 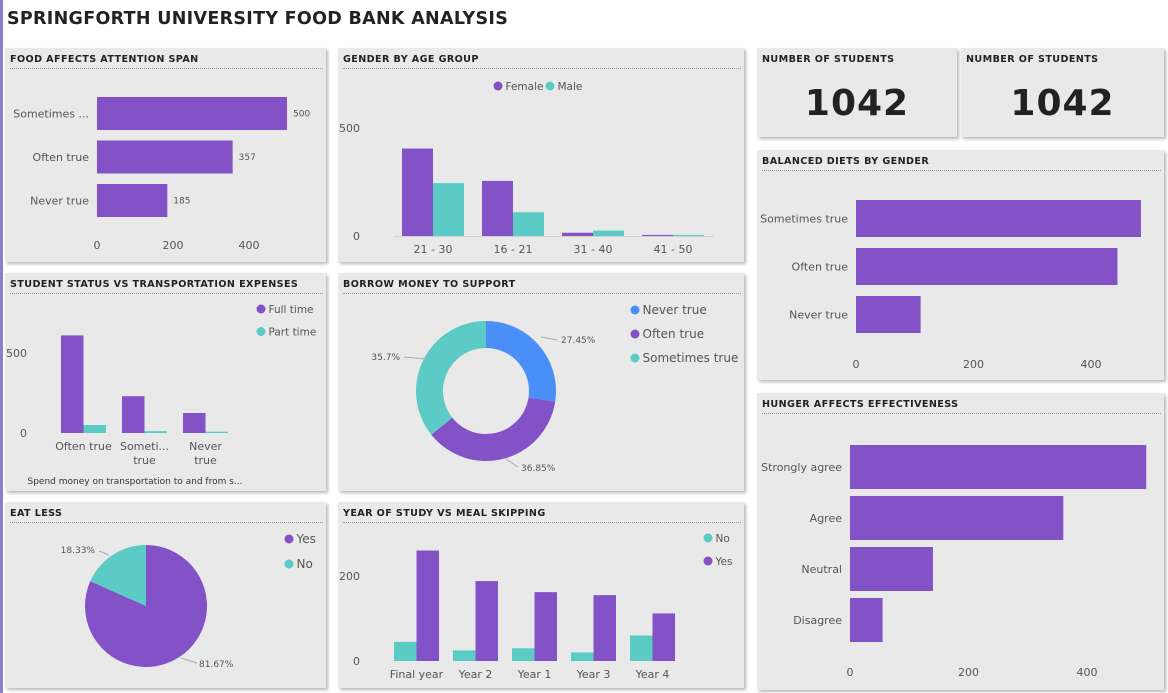 I want to click on legend-label: Female, so click(x=525, y=87).